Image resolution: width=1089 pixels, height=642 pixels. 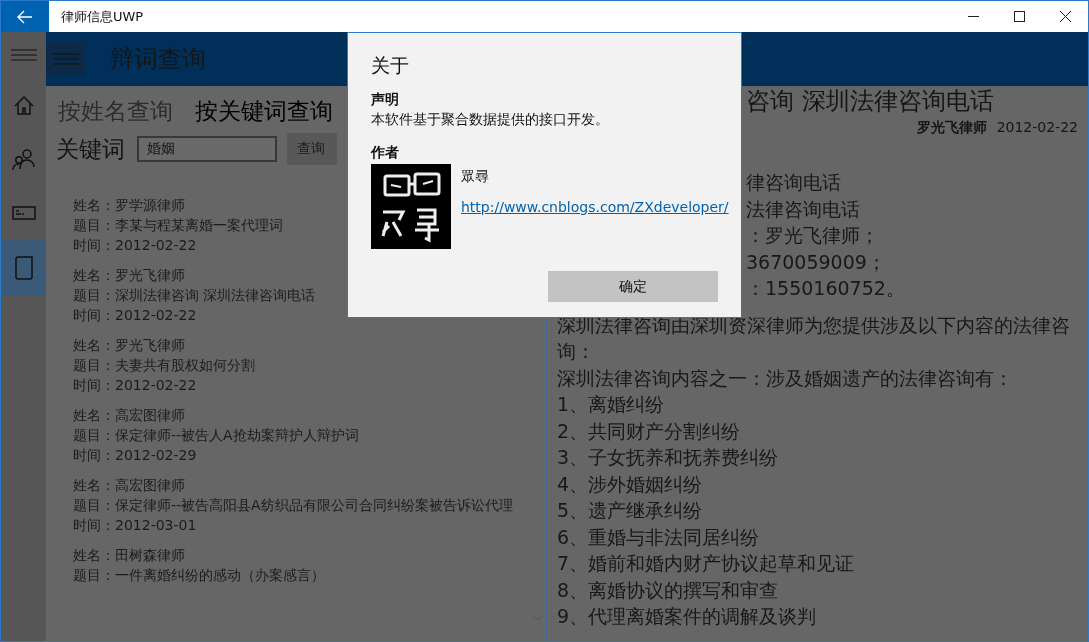 I want to click on home-icon, so click(x=23, y=105).